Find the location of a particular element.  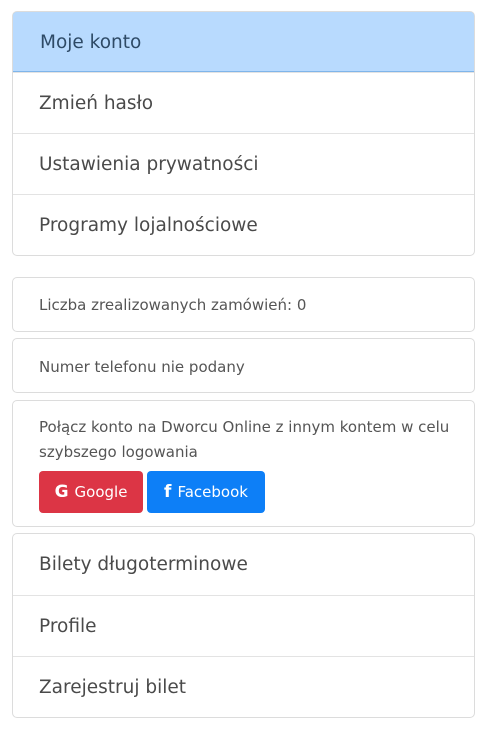

menu-item-moje-konto: Moje konto is located at coordinates (243, 42).